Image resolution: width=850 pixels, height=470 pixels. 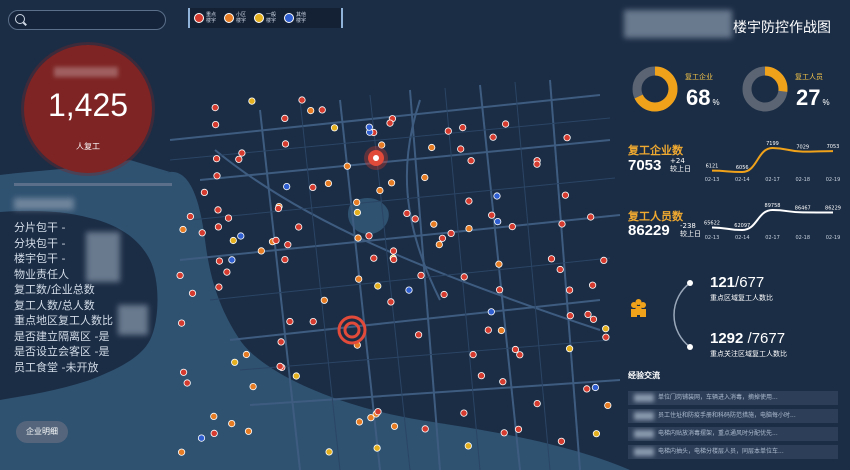 I want to click on legend-item: 重点楼宇, so click(x=206, y=18).